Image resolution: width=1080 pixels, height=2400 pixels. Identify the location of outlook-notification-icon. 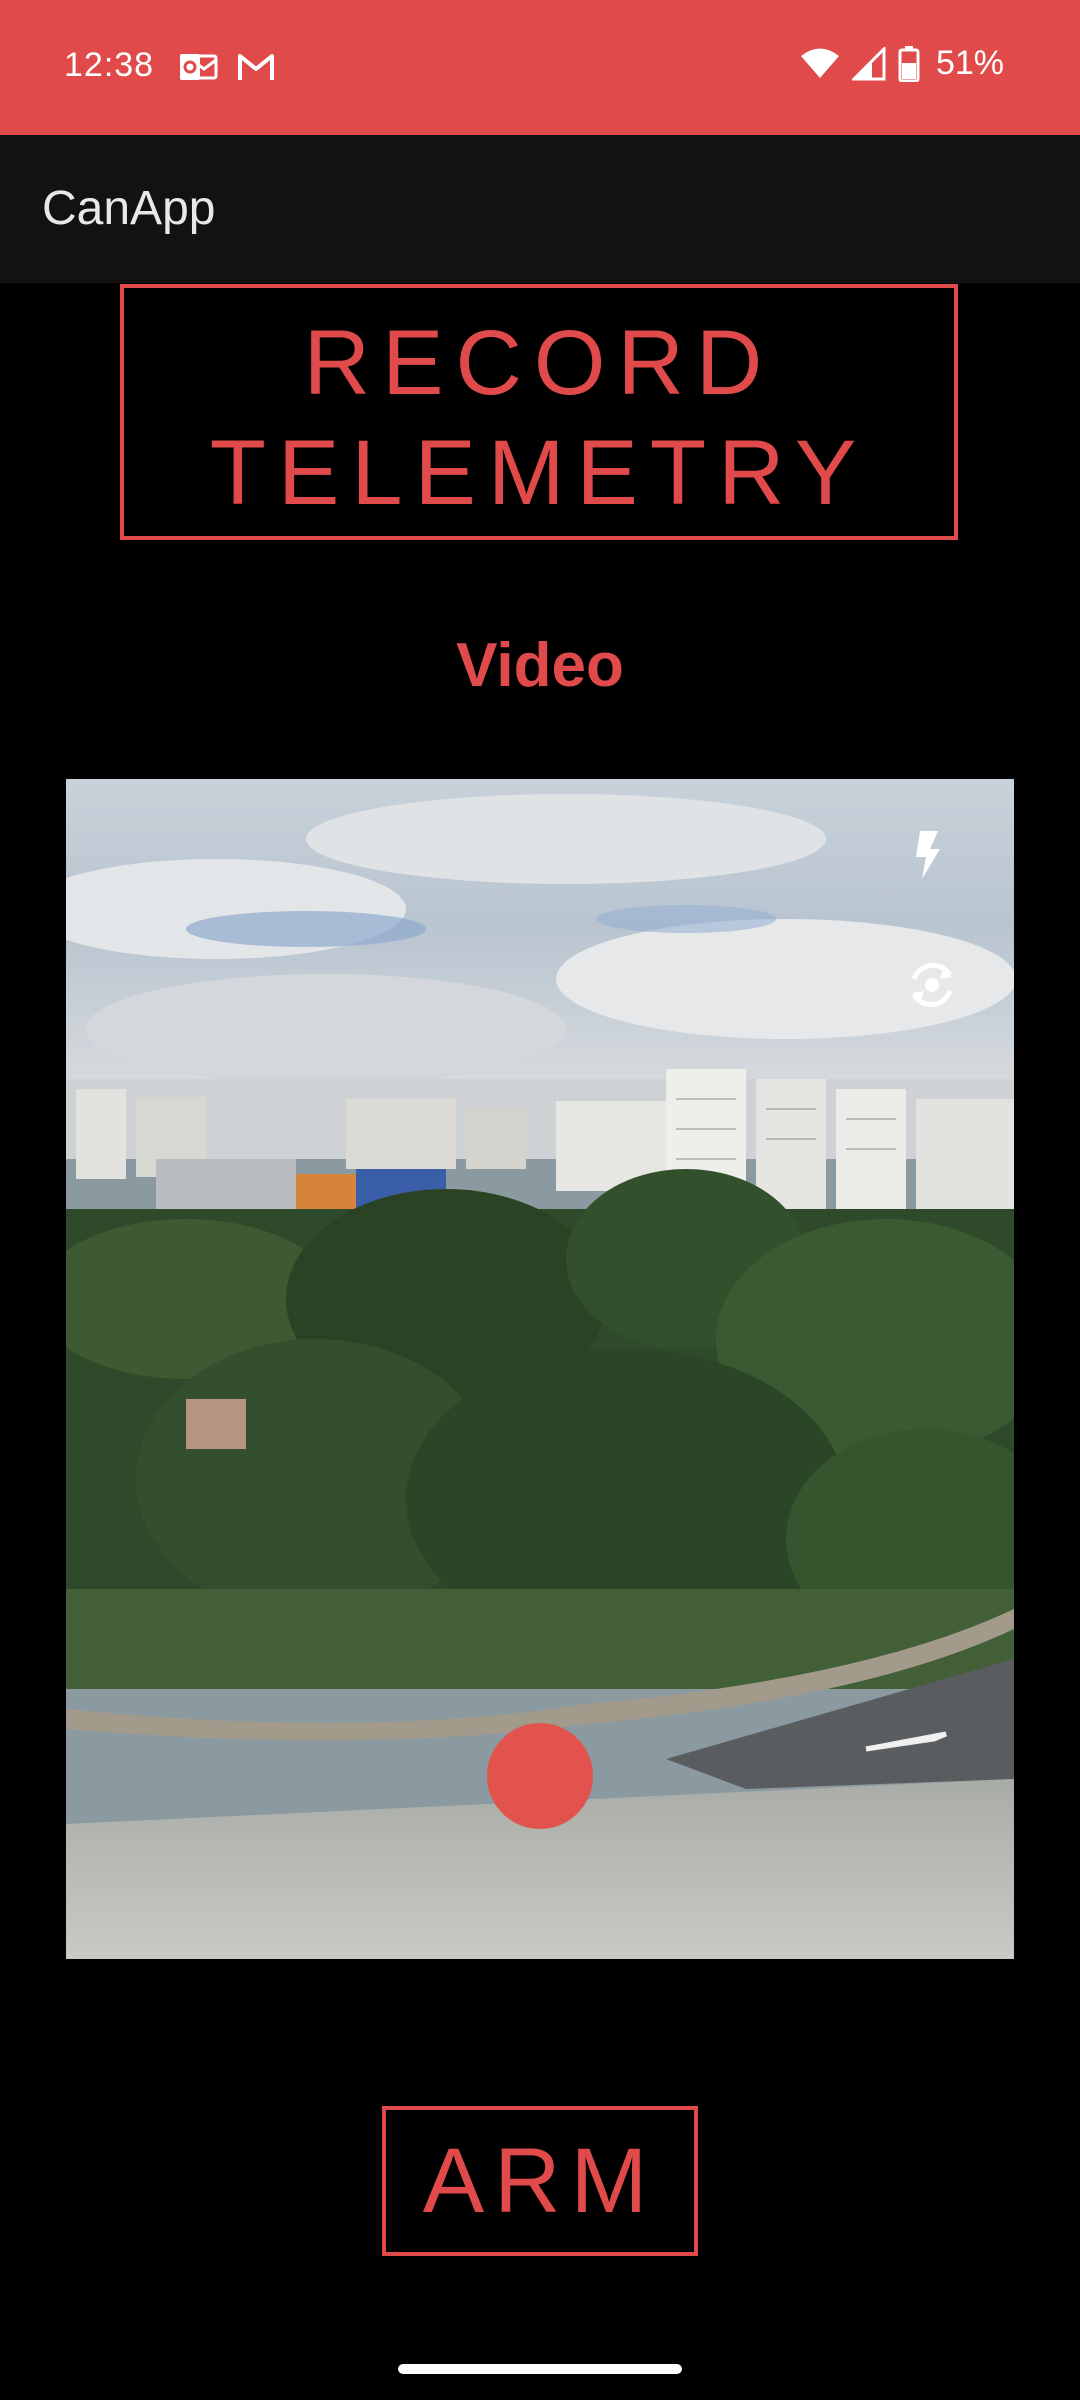
(199, 67).